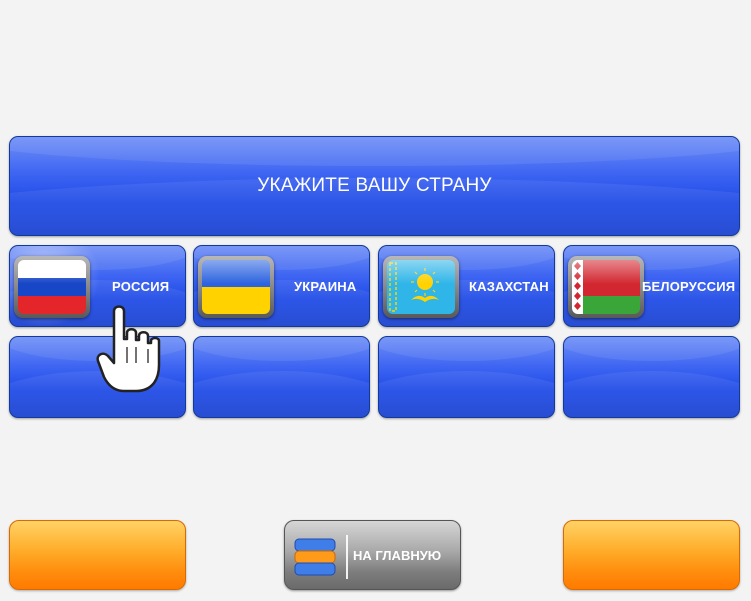  What do you see at coordinates (689, 286) in the screenshot?
I see `country-label-belarus: БЕЛОРУССИЯ` at bounding box center [689, 286].